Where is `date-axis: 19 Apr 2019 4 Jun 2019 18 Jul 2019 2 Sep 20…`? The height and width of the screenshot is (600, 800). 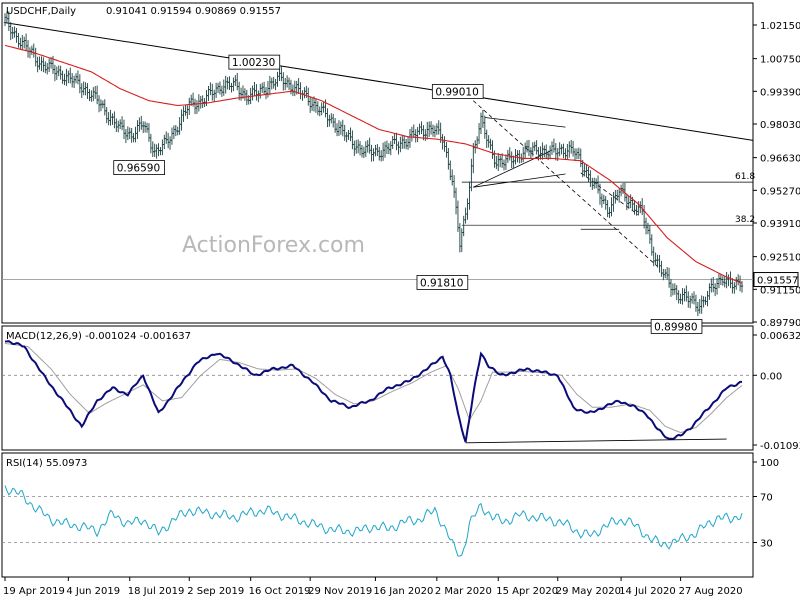
date-axis: 19 Apr 2019 4 Jun 2019 18 Jul 2019 2 Sep 20… is located at coordinates (373, 587).